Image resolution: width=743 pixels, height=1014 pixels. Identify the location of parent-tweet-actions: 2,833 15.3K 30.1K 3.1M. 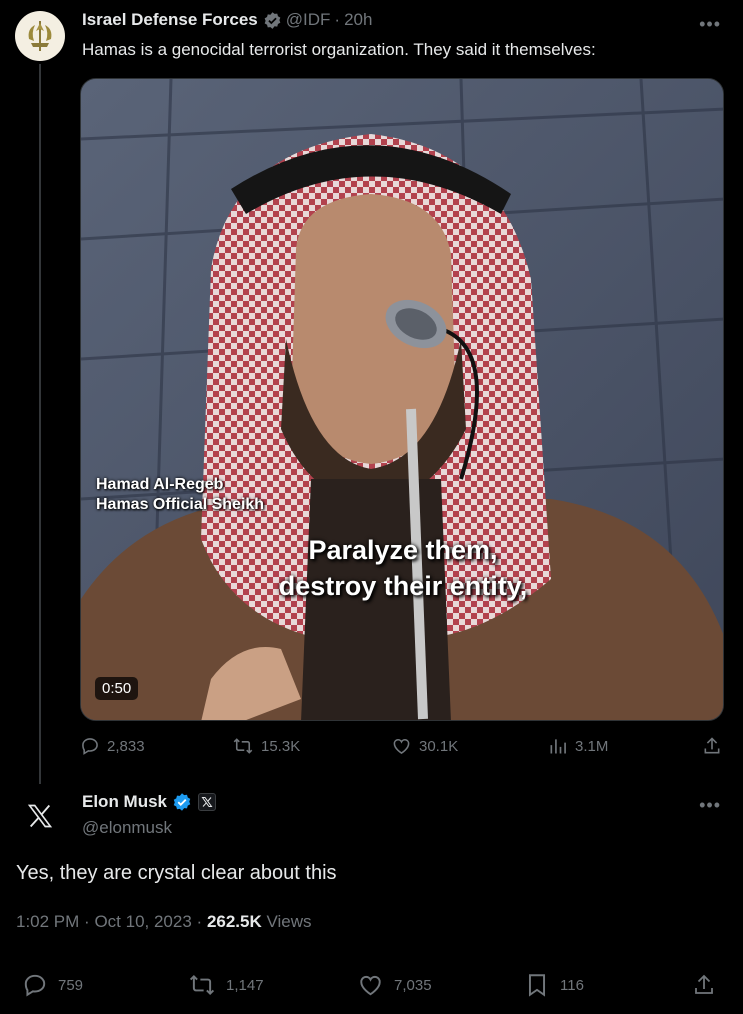
(402, 748).